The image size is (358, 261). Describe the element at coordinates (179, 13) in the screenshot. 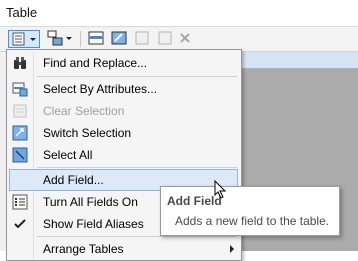

I see `window-titlebar: Table` at that location.